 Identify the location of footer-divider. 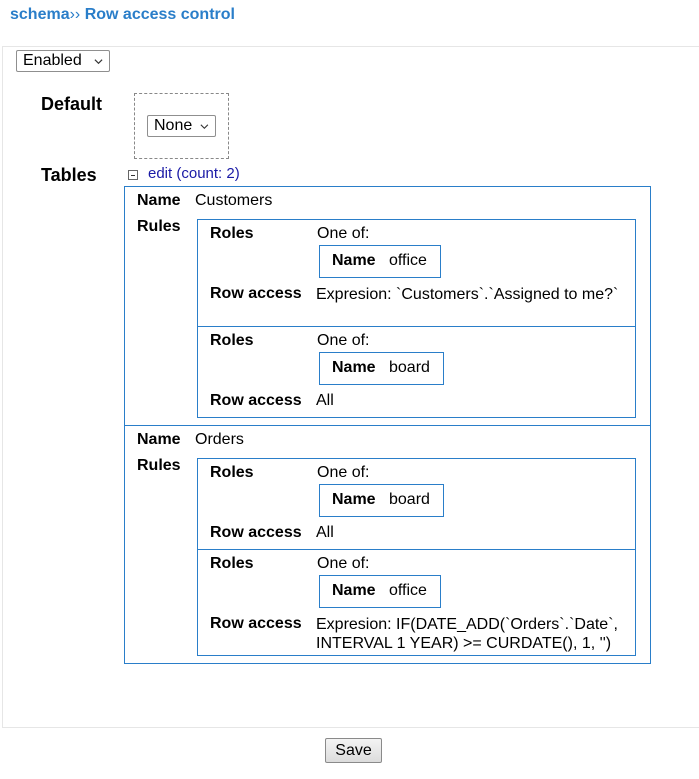
(350, 727).